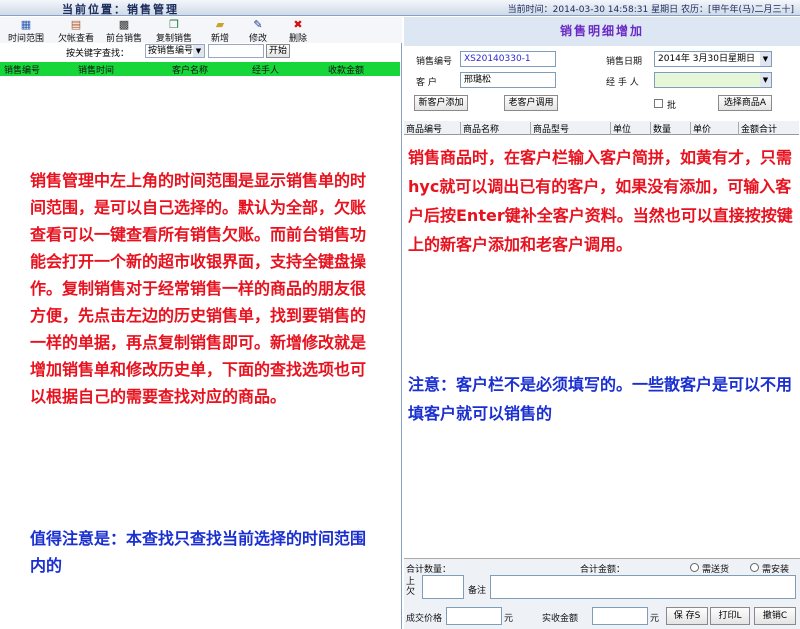 The image size is (800, 629). I want to click on need-delivery-radio, so click(694, 567).